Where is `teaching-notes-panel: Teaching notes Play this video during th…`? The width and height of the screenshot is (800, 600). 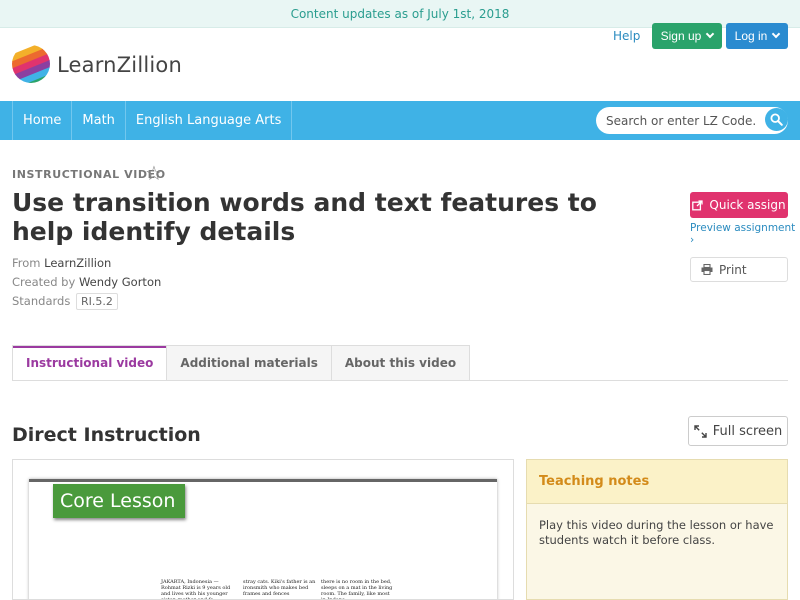 teaching-notes-panel: Teaching notes Play this video during th… is located at coordinates (657, 529).